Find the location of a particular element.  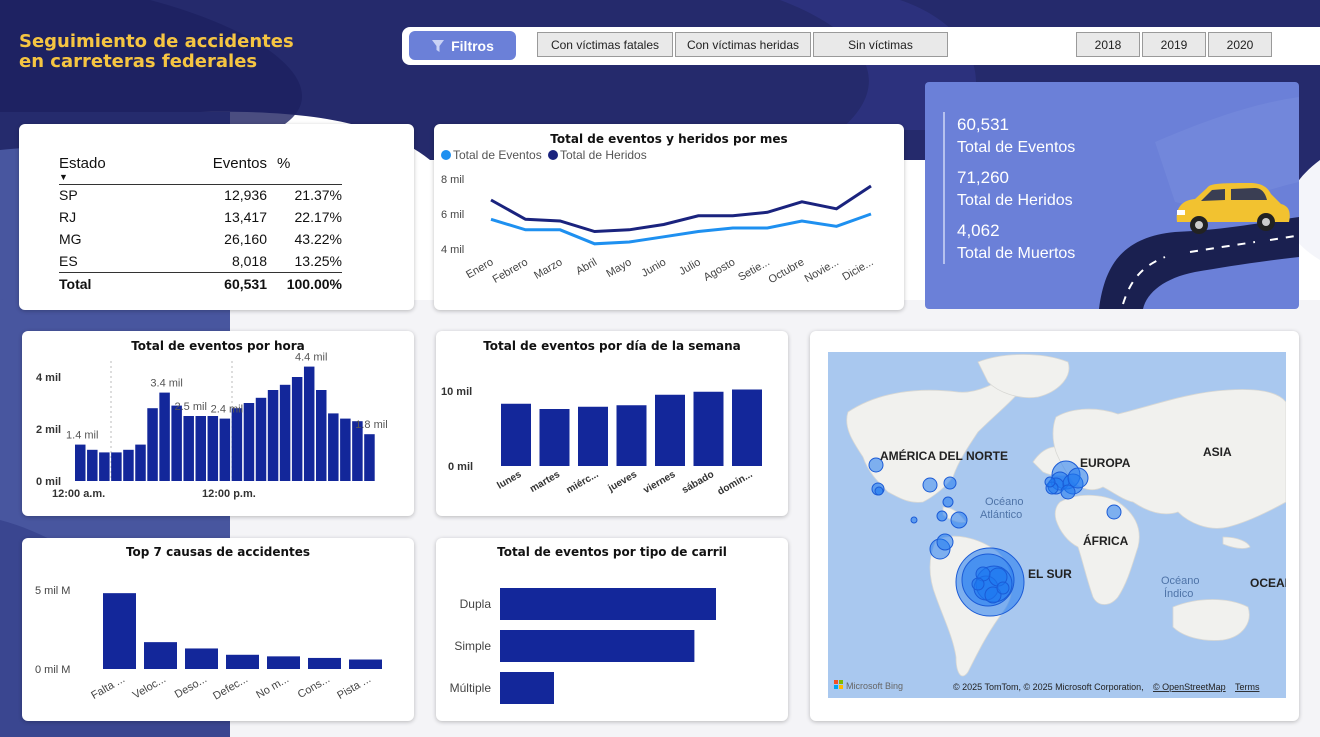

header-estado: Estado is located at coordinates (133, 158).